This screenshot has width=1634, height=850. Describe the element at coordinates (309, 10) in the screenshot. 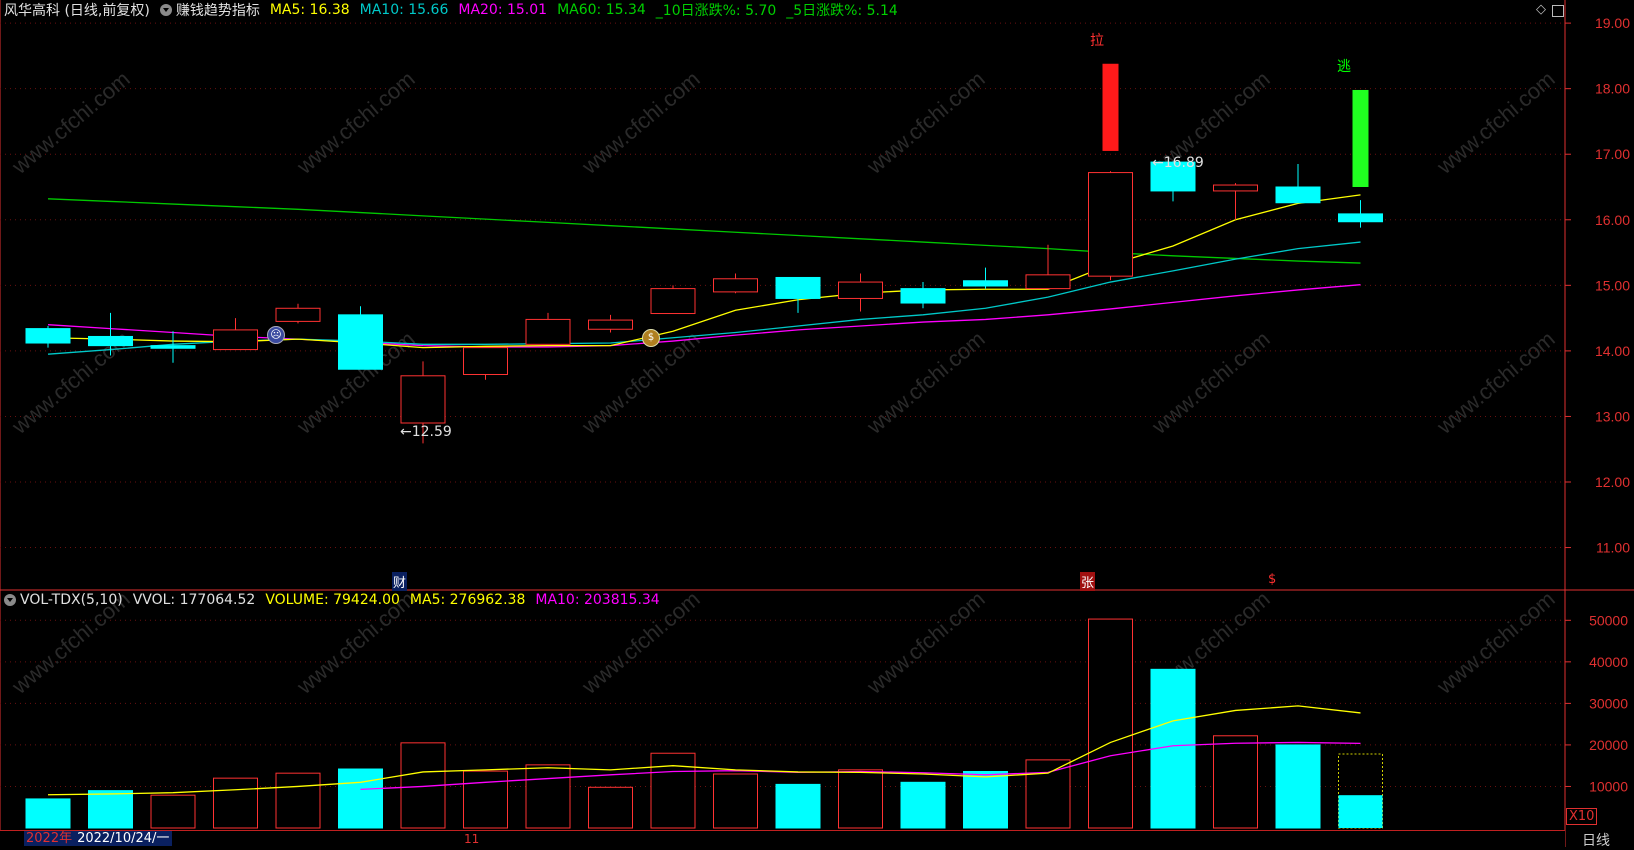

I see `ma5-value: MA5: 16.38` at that location.